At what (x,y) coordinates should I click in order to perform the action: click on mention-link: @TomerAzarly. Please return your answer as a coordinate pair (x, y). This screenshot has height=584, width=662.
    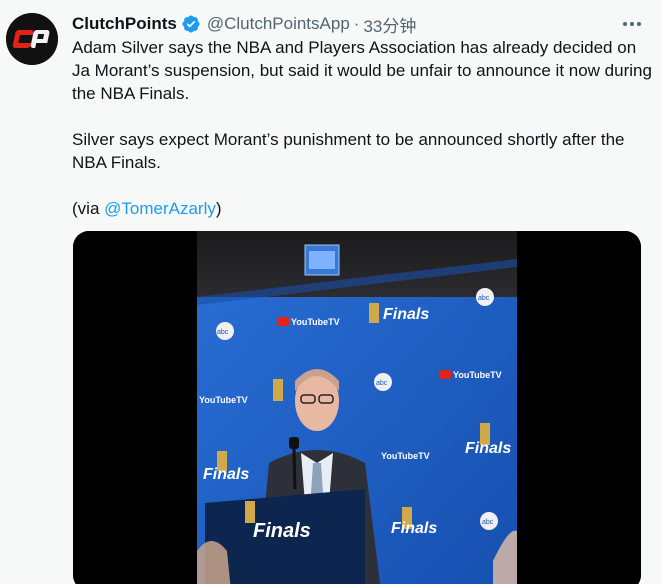
    Looking at the image, I should click on (160, 208).